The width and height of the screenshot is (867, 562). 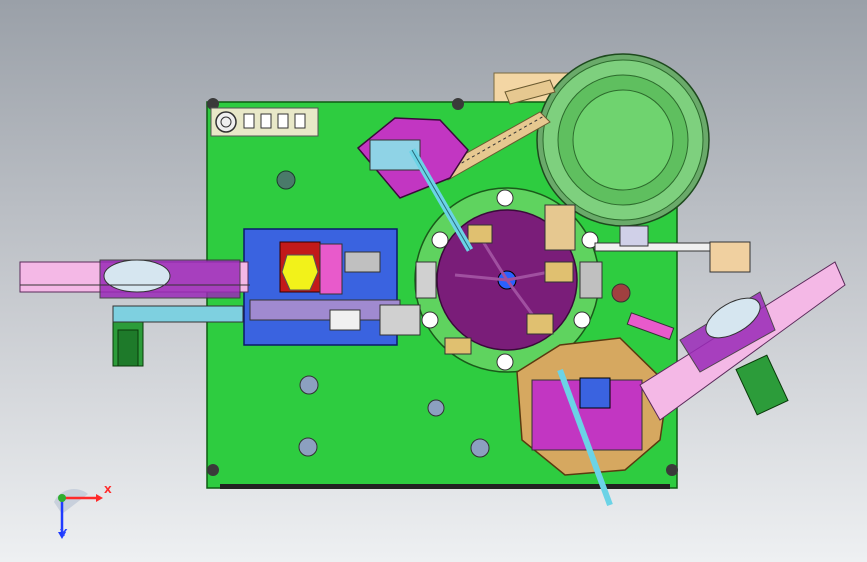 I want to click on feeder-arm, so click(x=660, y=247).